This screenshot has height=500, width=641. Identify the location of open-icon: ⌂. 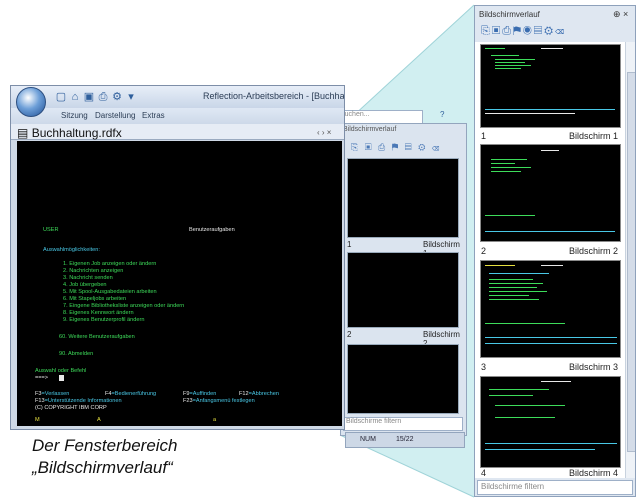
(75, 97).